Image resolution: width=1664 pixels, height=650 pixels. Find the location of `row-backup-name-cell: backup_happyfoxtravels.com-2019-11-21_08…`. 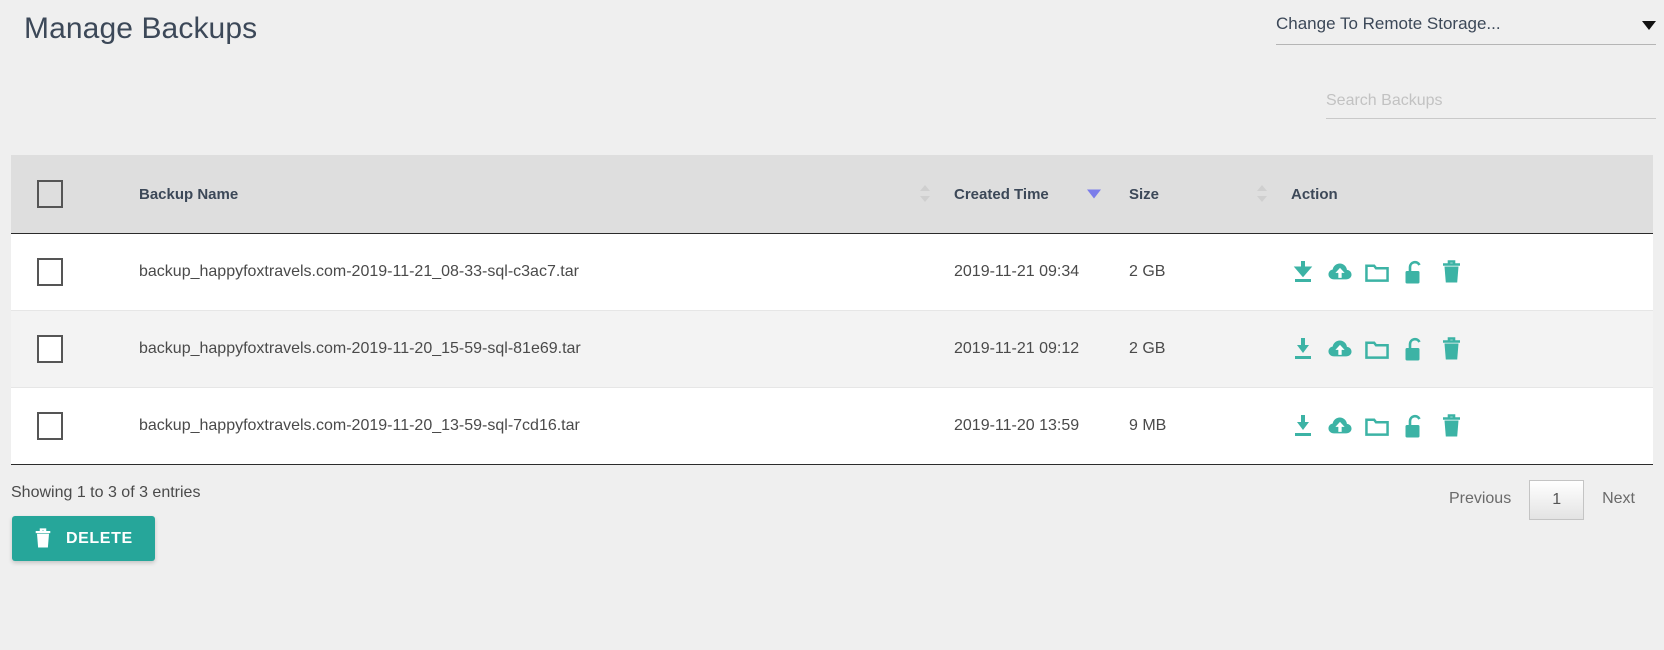

row-backup-name-cell: backup_happyfoxtravels.com-2019-11-21_08… is located at coordinates (532, 272).